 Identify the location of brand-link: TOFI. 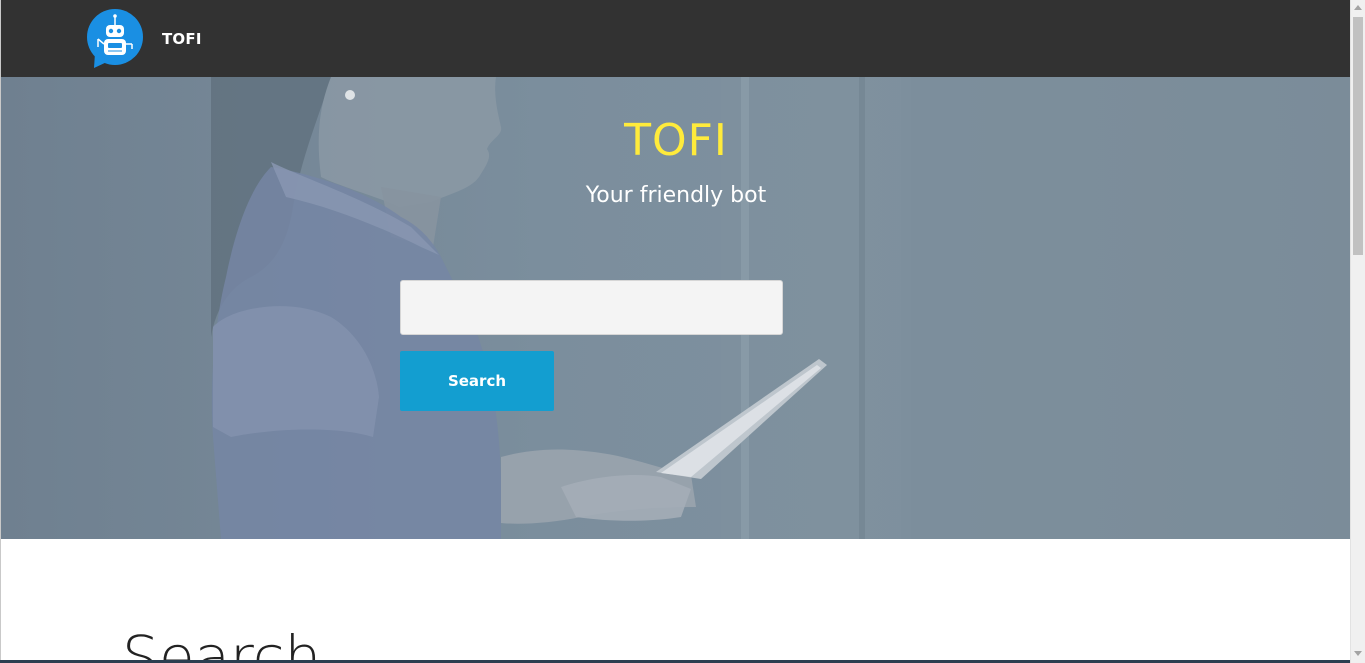
(143, 39).